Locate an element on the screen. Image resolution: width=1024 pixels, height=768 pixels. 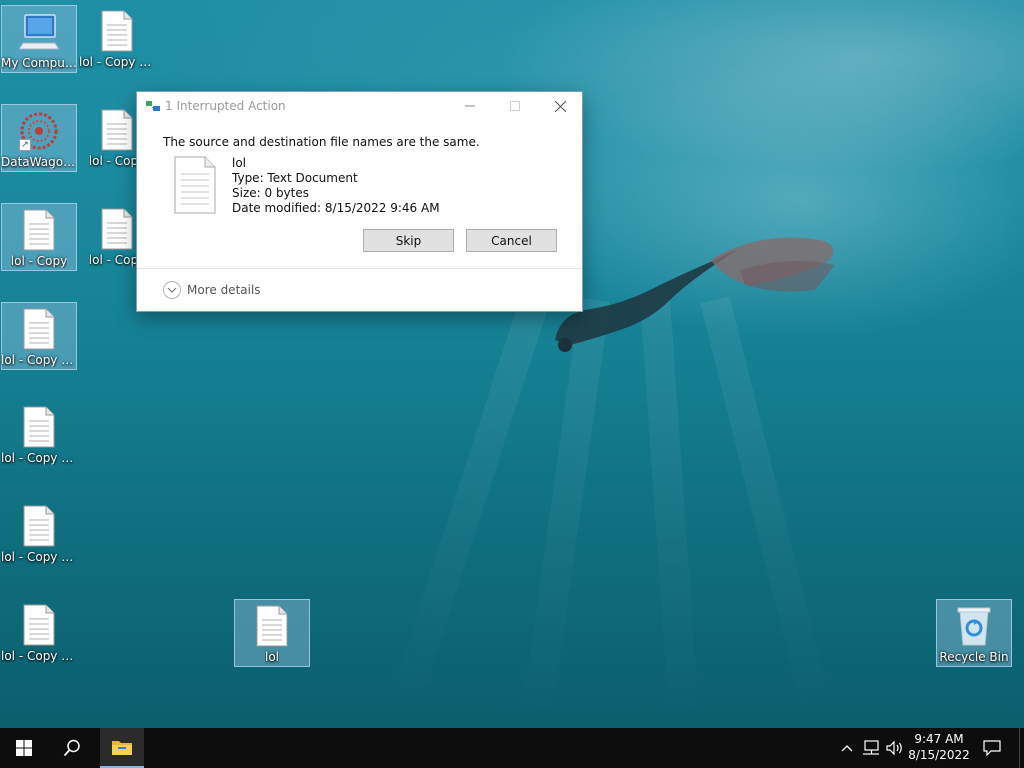
search-icon is located at coordinates (71, 748).